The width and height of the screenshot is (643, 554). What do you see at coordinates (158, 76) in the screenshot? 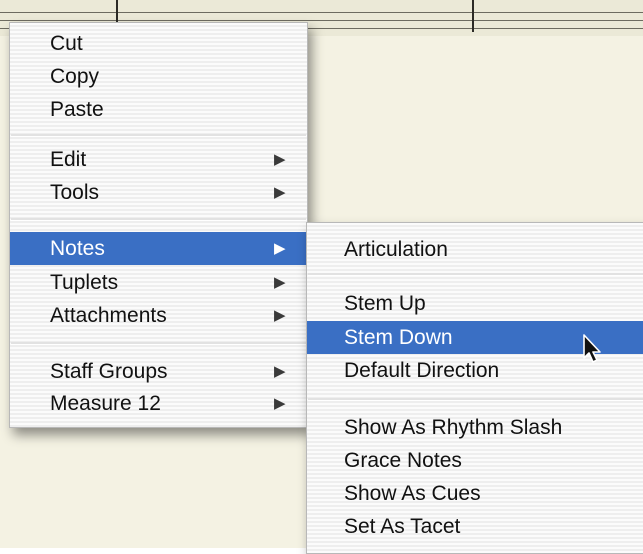
I see `menu-item-copy: Copy` at bounding box center [158, 76].